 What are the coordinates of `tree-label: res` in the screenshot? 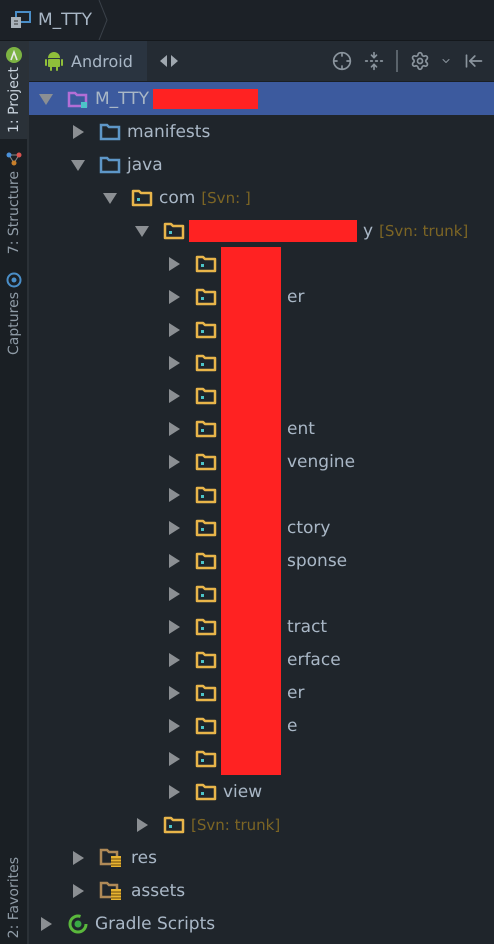 It's located at (144, 858).